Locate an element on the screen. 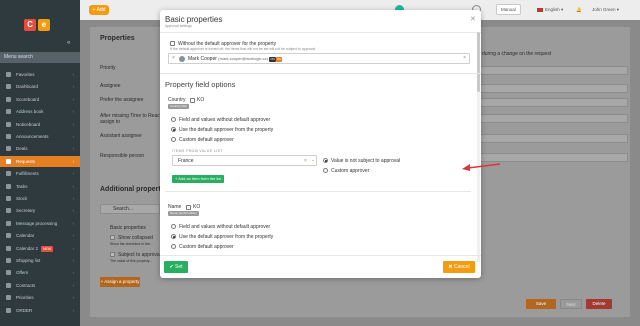  approver-name: Mark Cooper is located at coordinates (202, 59).